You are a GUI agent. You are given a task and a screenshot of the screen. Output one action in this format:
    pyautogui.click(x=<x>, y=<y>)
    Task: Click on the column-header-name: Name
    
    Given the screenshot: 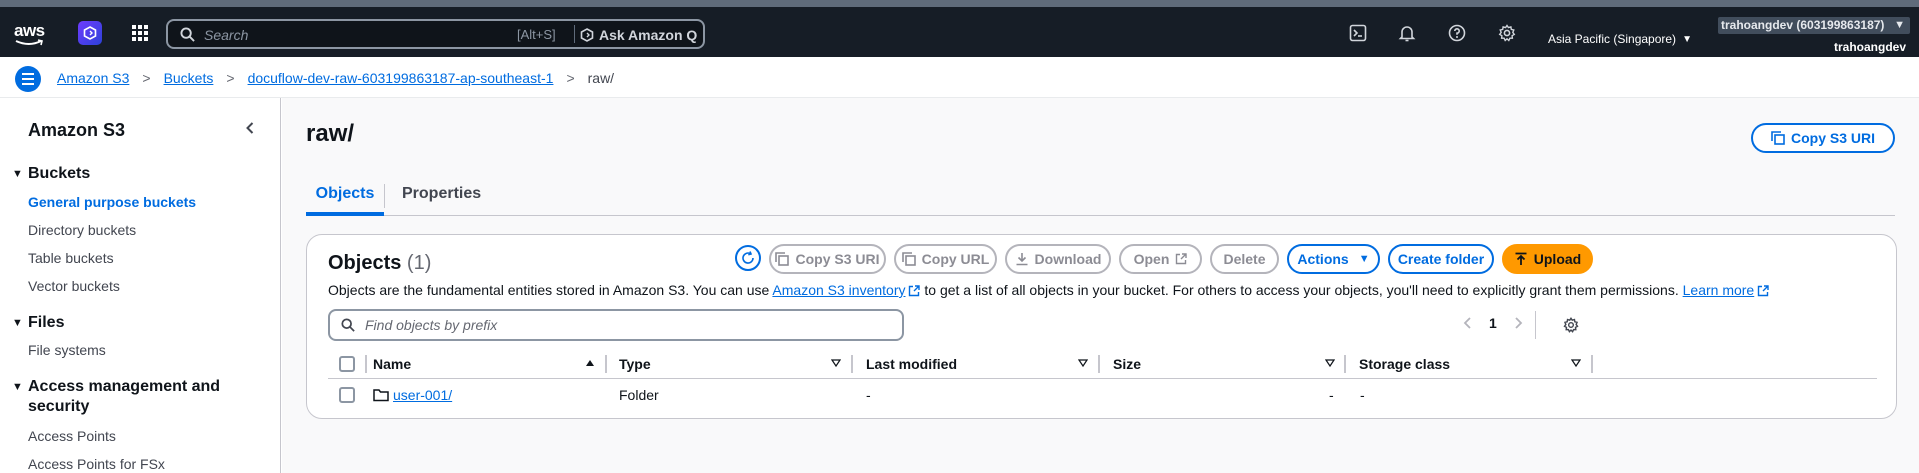 What is the action you would take?
    pyautogui.click(x=392, y=364)
    